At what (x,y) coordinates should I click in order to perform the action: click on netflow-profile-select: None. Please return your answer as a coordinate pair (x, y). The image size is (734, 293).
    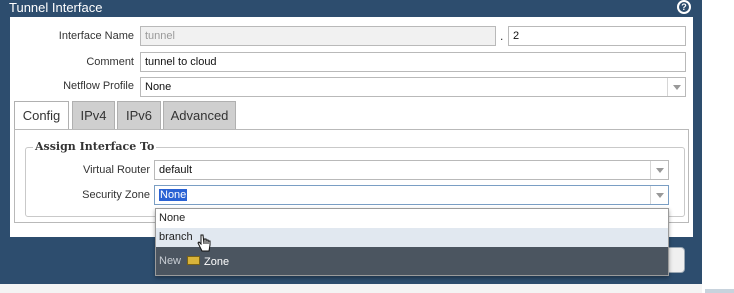
    Looking at the image, I should click on (413, 87).